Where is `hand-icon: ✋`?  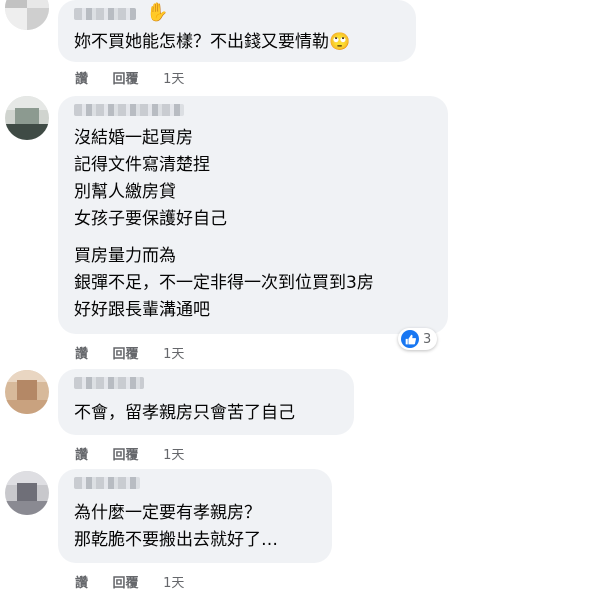 hand-icon: ✋ is located at coordinates (157, 12).